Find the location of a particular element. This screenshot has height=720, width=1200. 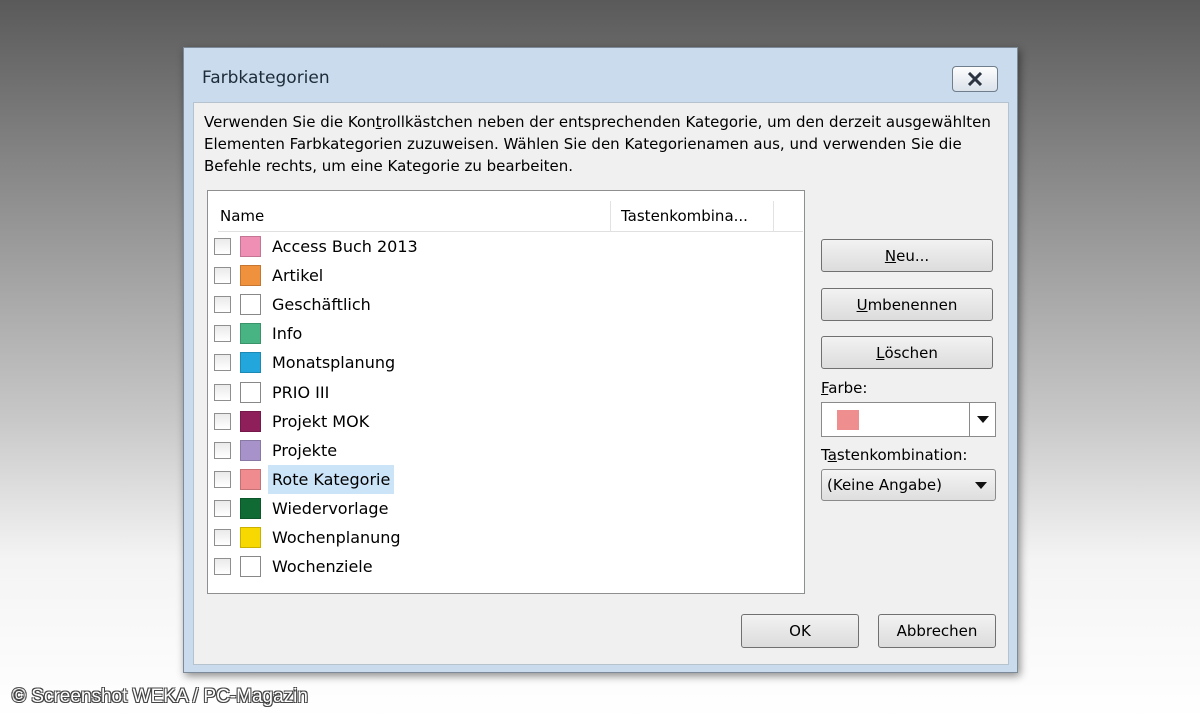

category-name: Wochenziele is located at coordinates (322, 566).